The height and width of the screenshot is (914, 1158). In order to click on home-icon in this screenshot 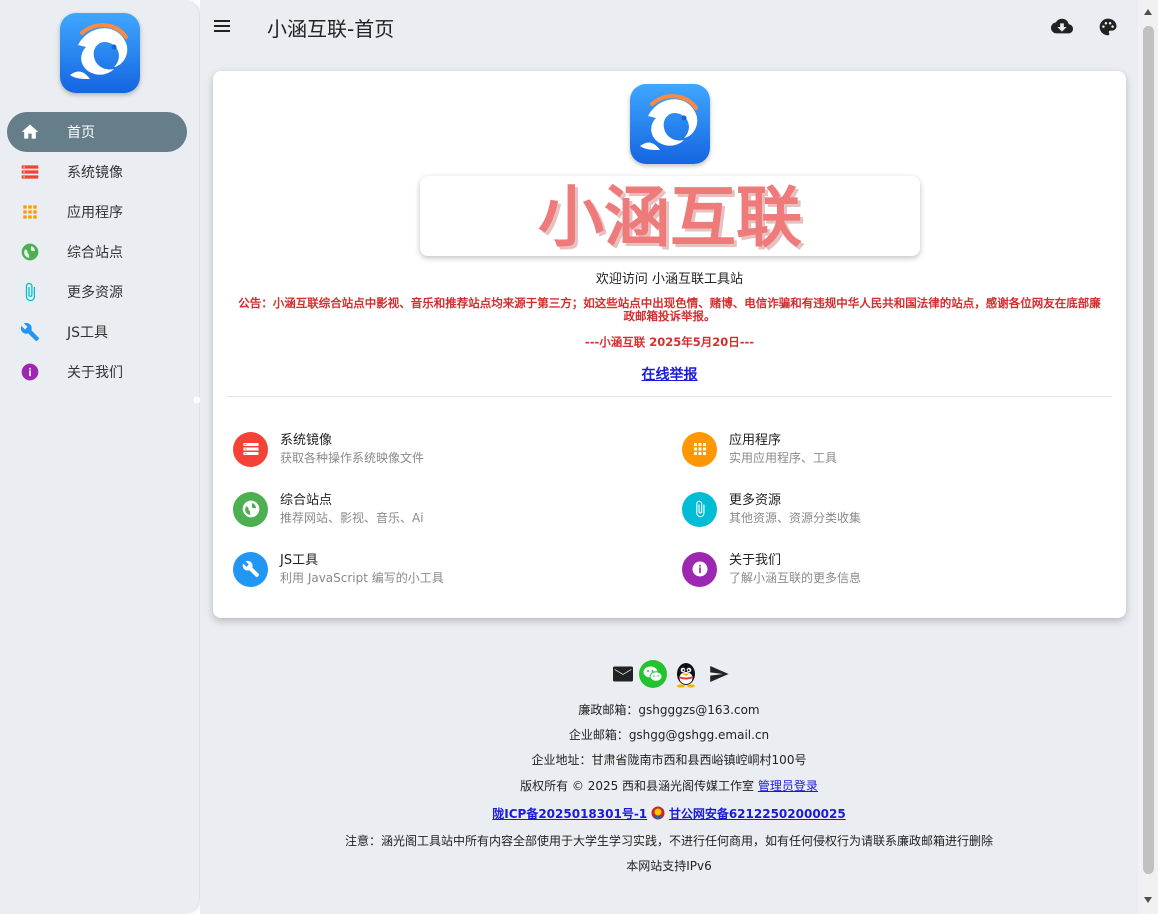, I will do `click(30, 132)`.